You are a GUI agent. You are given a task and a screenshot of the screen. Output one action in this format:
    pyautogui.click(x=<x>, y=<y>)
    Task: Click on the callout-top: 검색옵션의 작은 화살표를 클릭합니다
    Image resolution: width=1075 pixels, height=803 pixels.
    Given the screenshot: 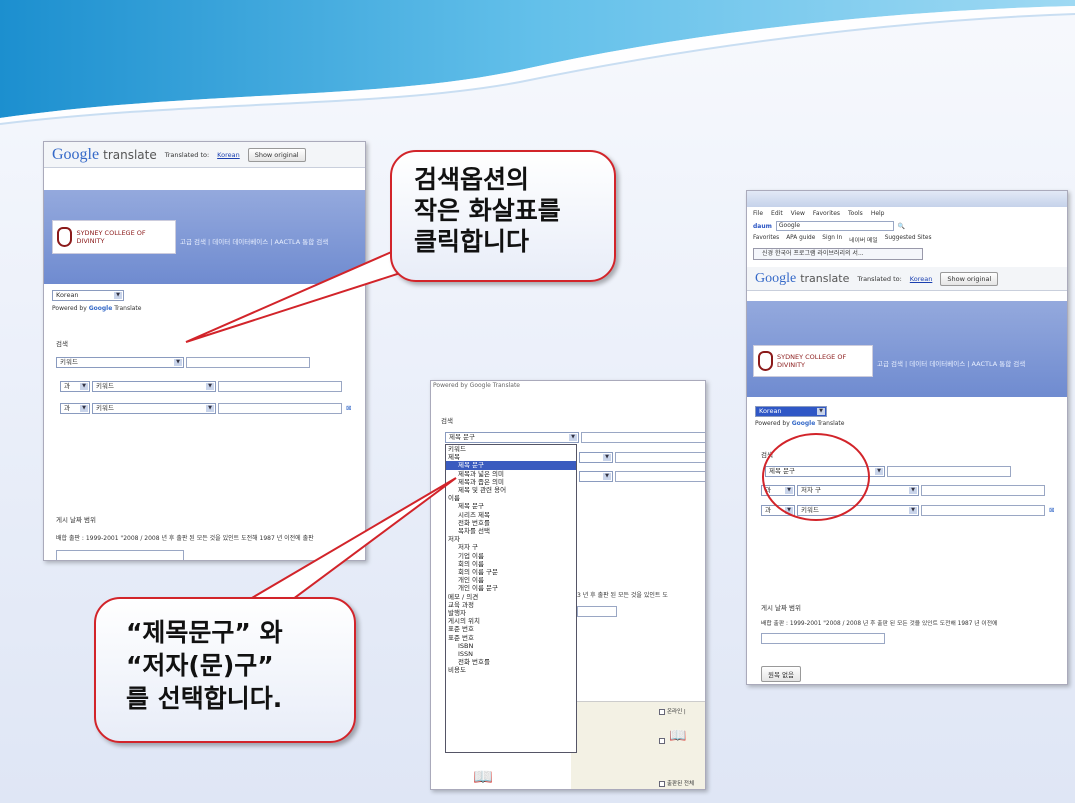 What is the action you would take?
    pyautogui.click(x=503, y=216)
    